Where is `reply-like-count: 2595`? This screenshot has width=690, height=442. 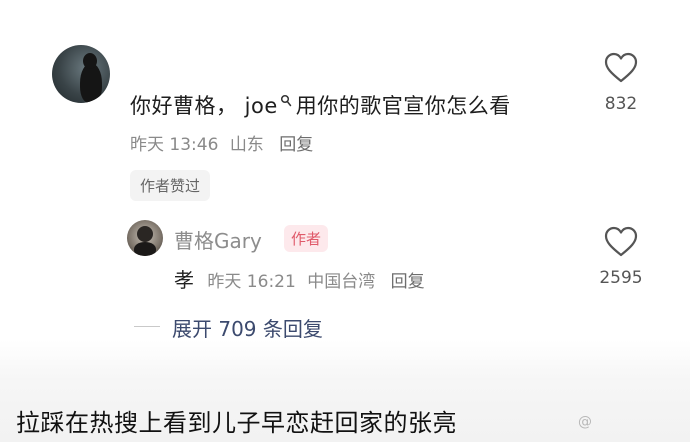 reply-like-count: 2595 is located at coordinates (621, 278).